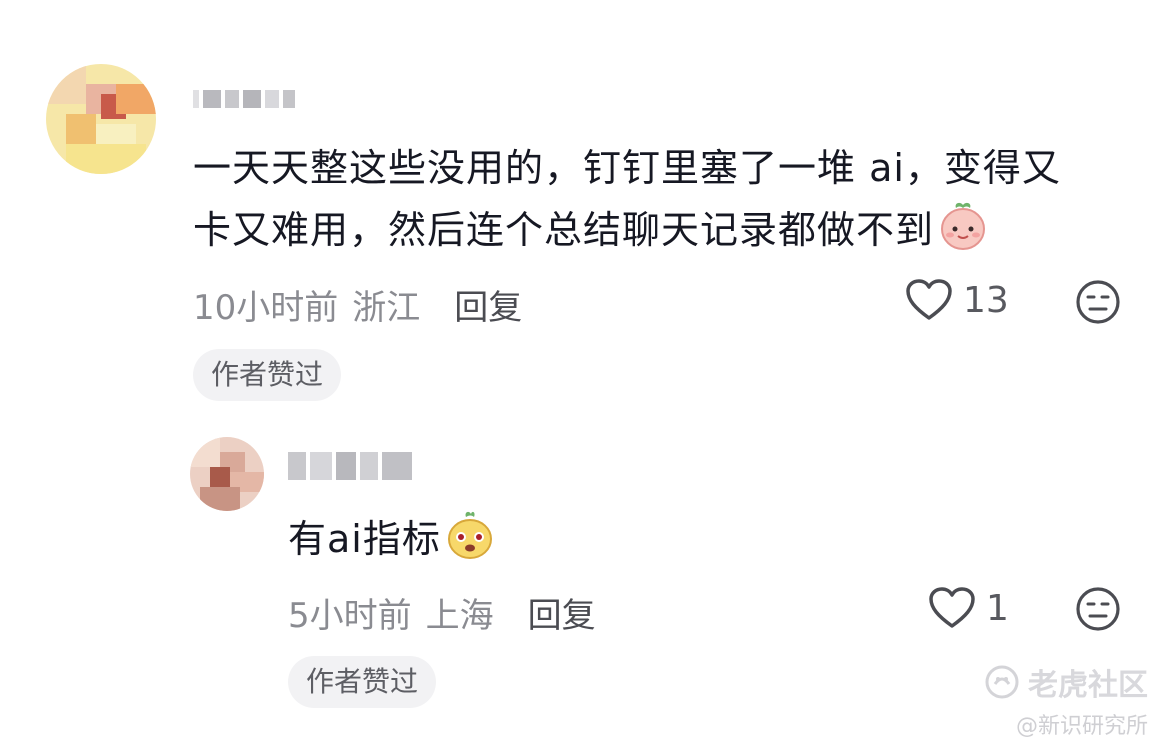 The height and width of the screenshot is (749, 1170). What do you see at coordinates (350, 616) in the screenshot?
I see `comment-time: 5小时前` at bounding box center [350, 616].